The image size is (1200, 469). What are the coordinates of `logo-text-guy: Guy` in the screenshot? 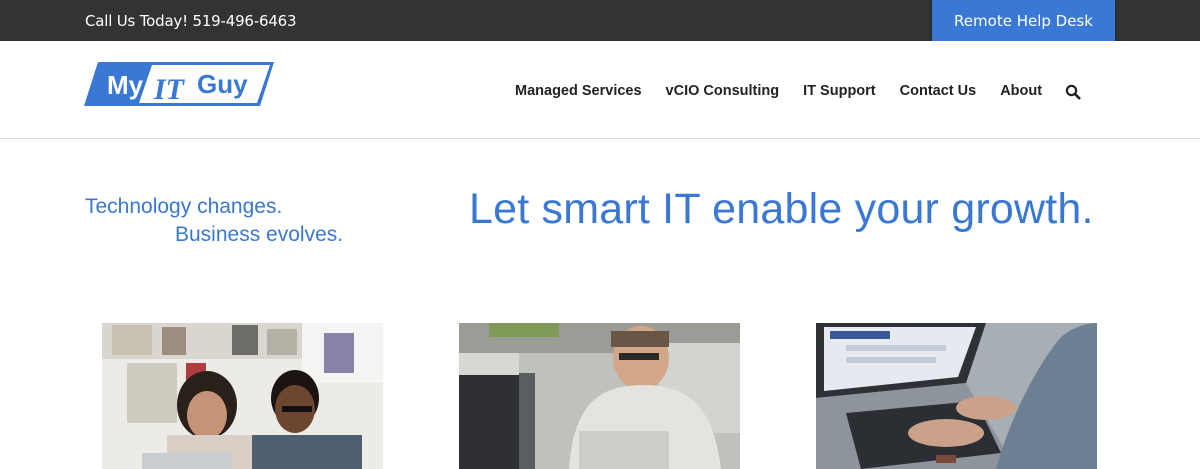 It's located at (222, 84).